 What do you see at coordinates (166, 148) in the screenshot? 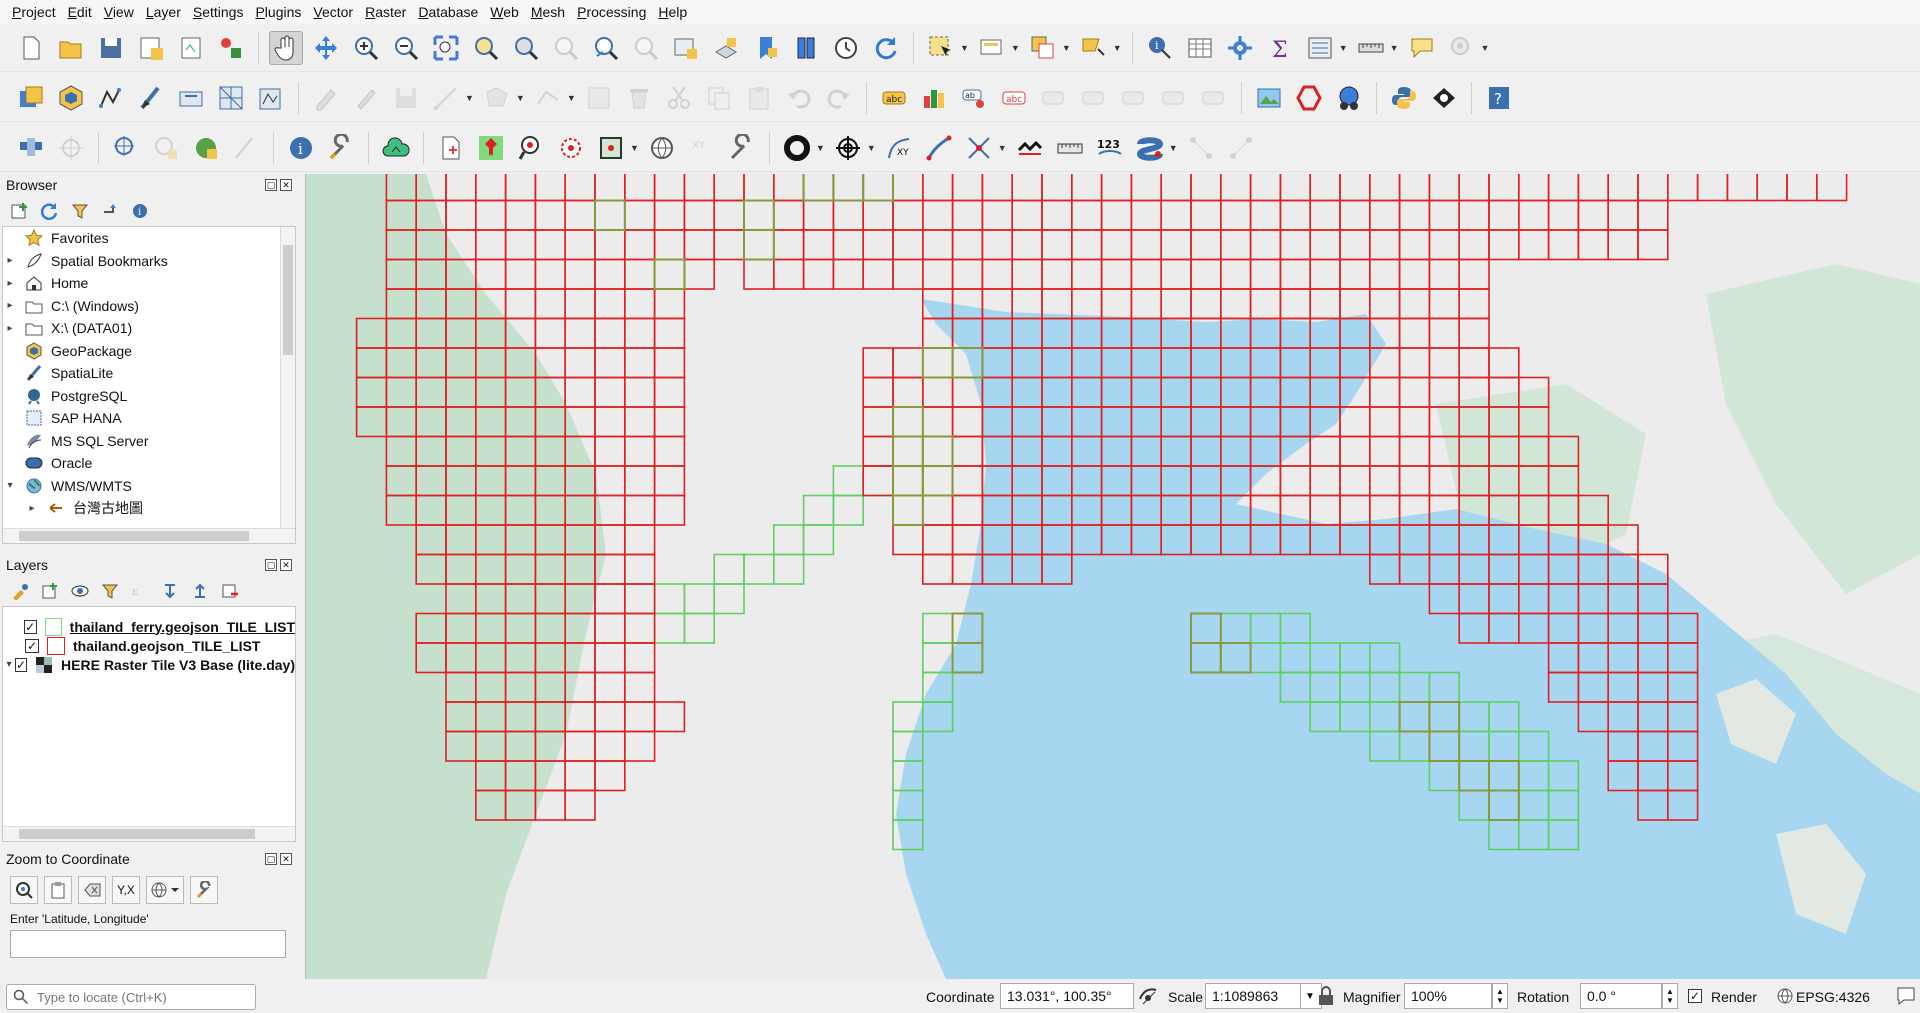
I see `snap-settings-icon` at bounding box center [166, 148].